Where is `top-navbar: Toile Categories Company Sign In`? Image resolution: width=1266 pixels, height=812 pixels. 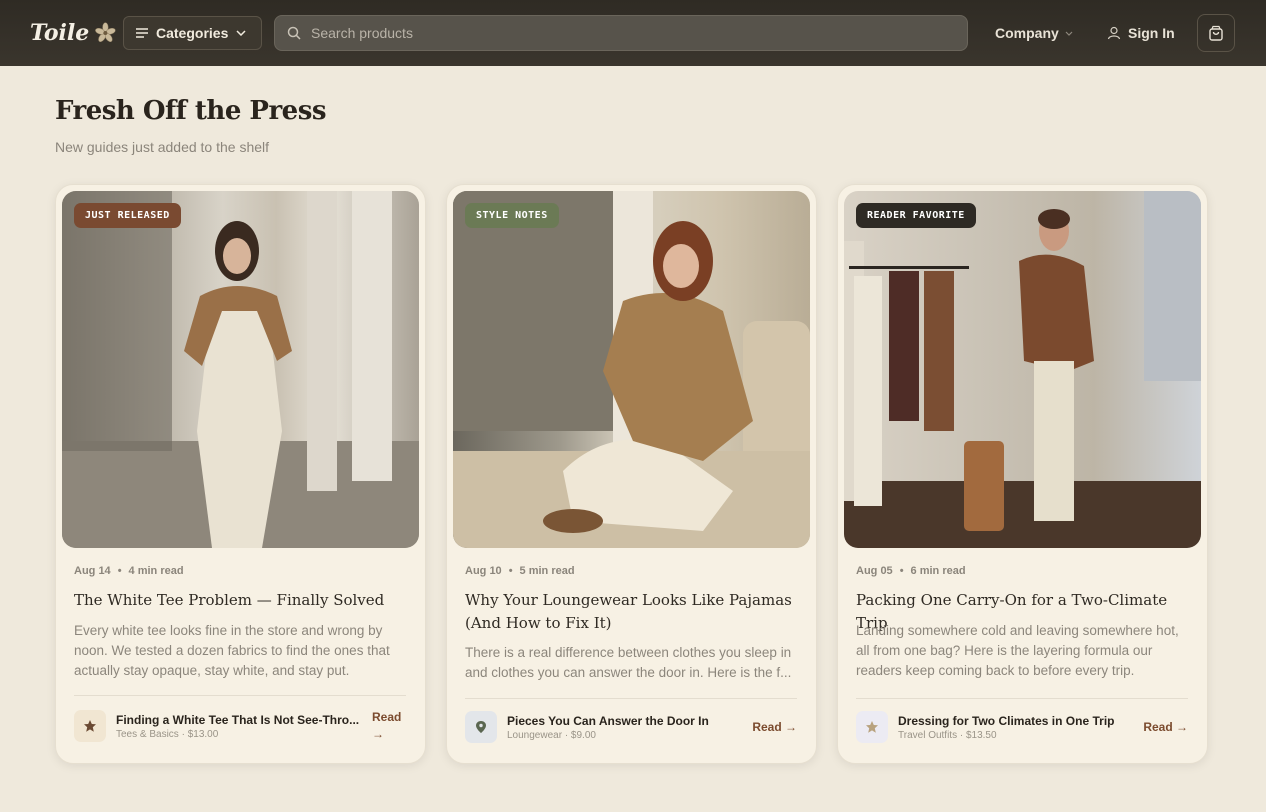 top-navbar: Toile Categories Company Sign In is located at coordinates (633, 33).